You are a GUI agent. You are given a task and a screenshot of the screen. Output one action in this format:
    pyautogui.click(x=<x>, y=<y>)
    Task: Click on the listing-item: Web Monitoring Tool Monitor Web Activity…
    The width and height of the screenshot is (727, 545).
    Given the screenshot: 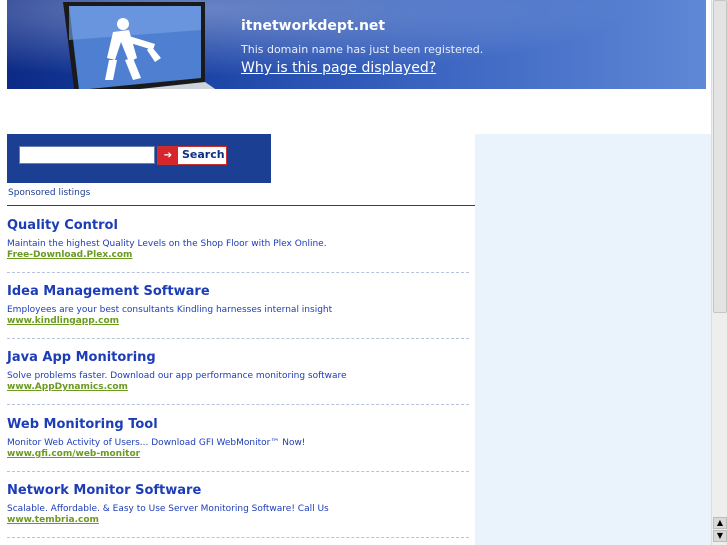 What is the action you would take?
    pyautogui.click(x=238, y=438)
    